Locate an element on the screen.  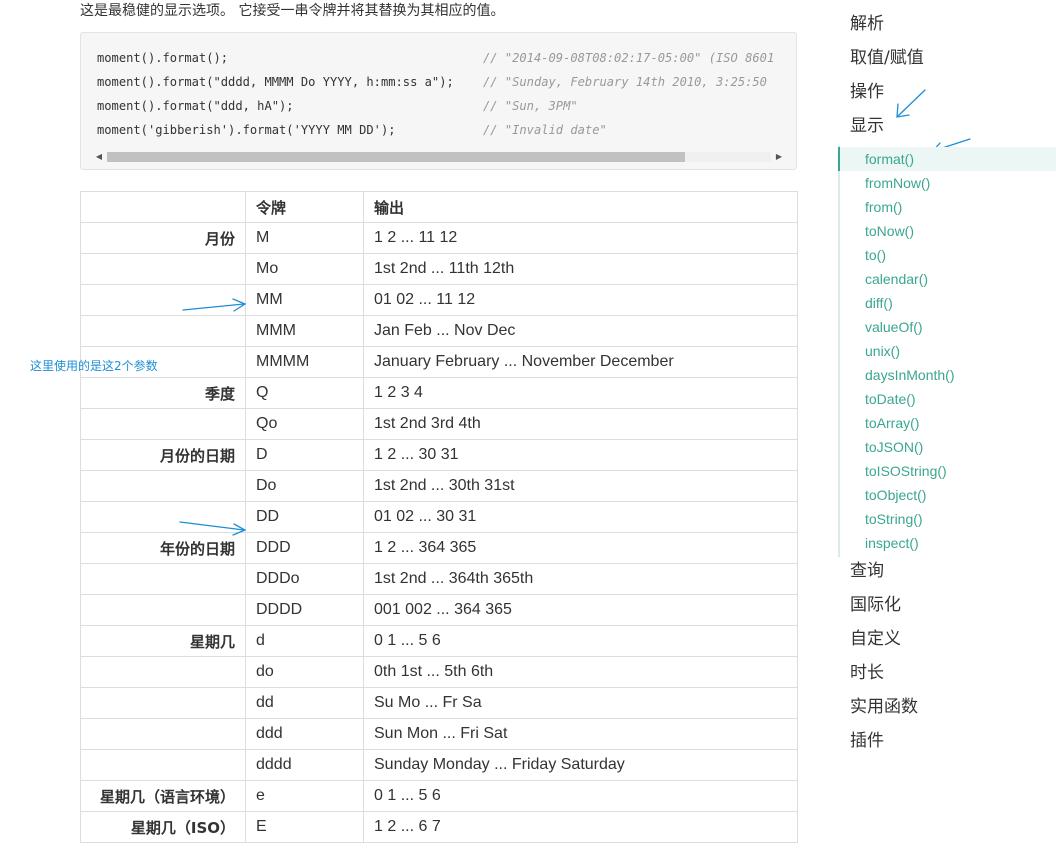
table-row: DDDD 001 002 ... 364 365 is located at coordinates (439, 610).